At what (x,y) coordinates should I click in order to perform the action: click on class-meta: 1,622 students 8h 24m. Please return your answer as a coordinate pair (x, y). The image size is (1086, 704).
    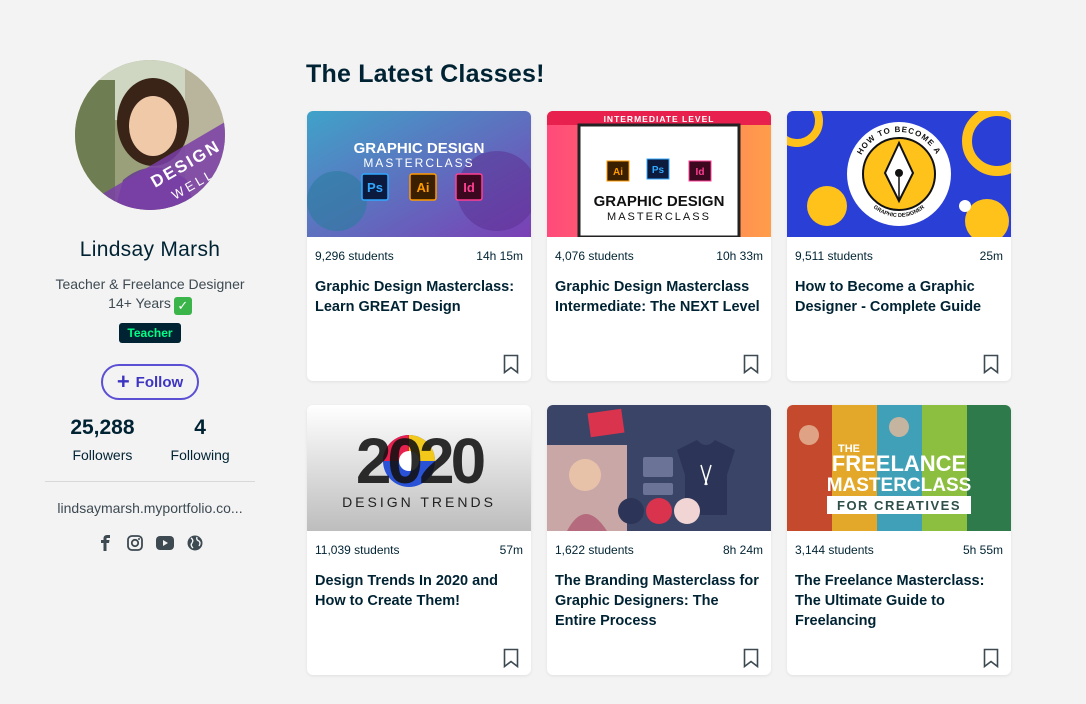
    Looking at the image, I should click on (659, 544).